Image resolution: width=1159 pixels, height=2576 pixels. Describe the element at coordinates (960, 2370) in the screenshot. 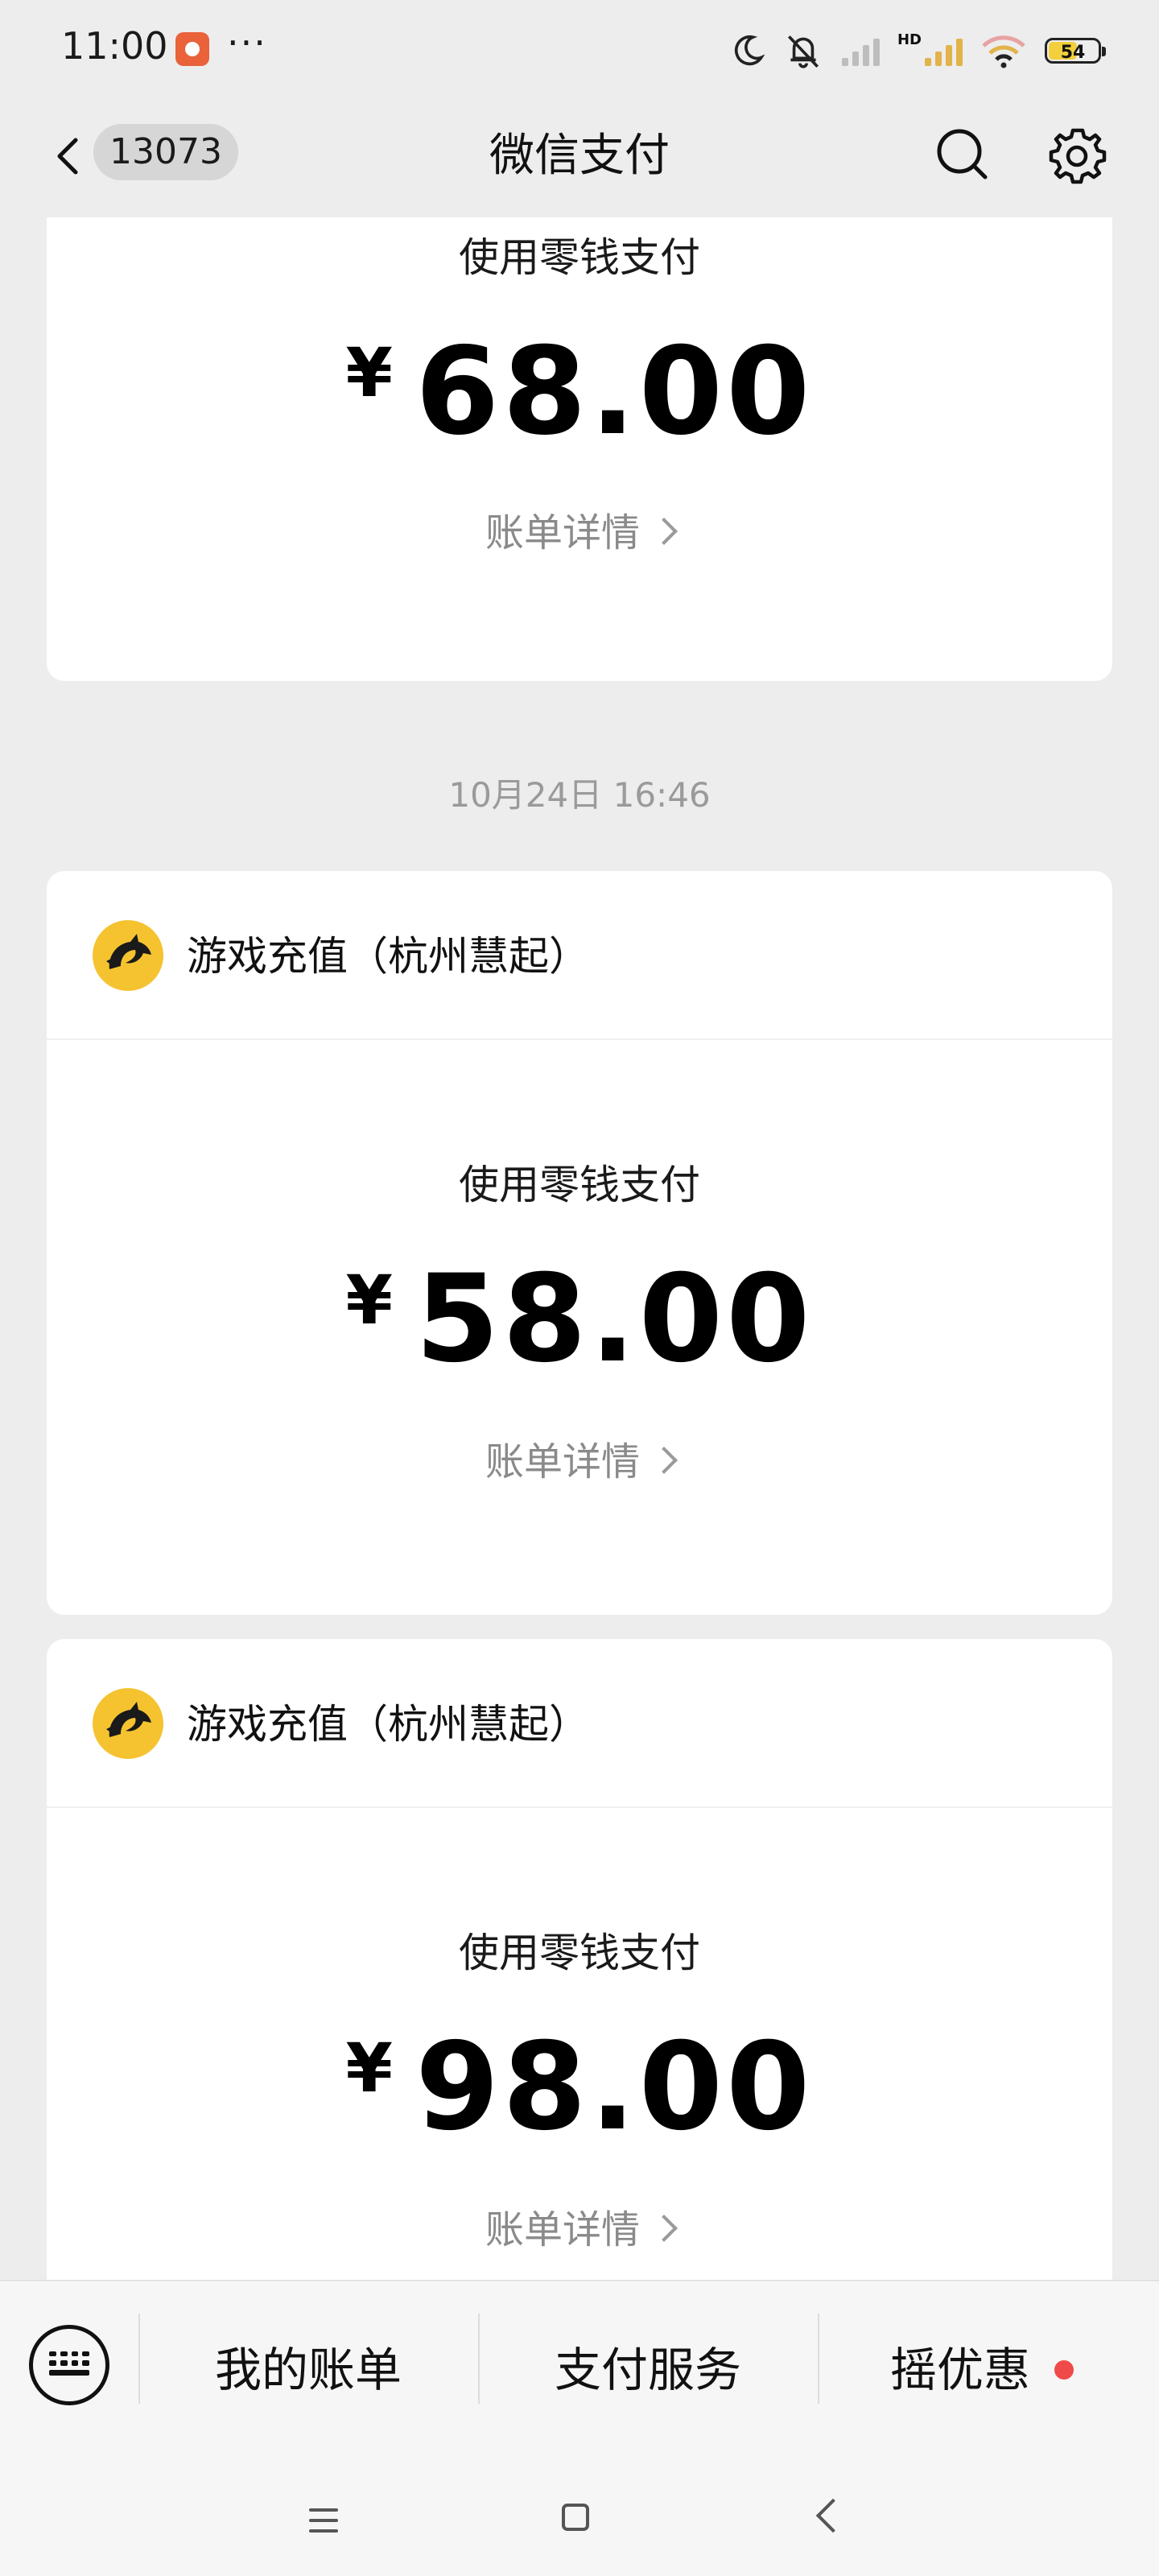

I see `menu-item-label: 摇优惠` at that location.